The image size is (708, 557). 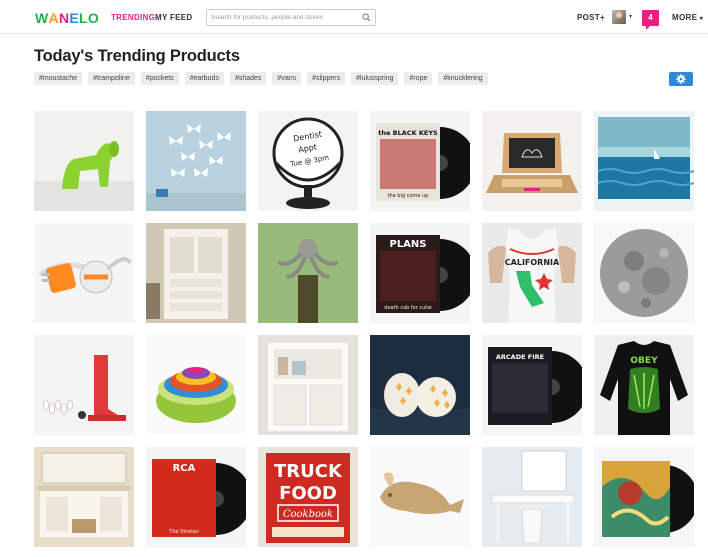 I want to click on product-image: PLANS death cab for cutie, so click(x=420, y=273).